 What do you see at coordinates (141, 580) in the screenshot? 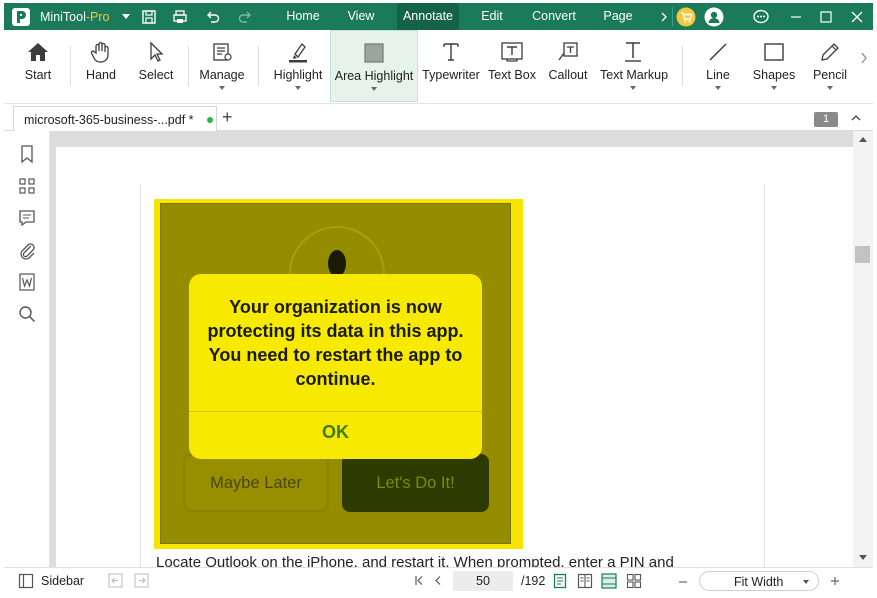
I see `next-view-icon` at bounding box center [141, 580].